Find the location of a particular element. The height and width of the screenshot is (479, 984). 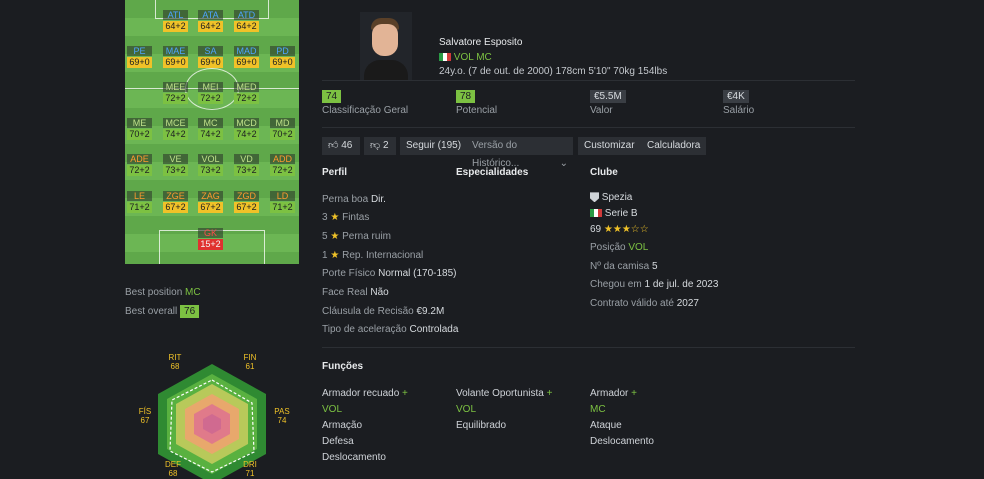

position-rating: 70+2 is located at coordinates (139, 134).